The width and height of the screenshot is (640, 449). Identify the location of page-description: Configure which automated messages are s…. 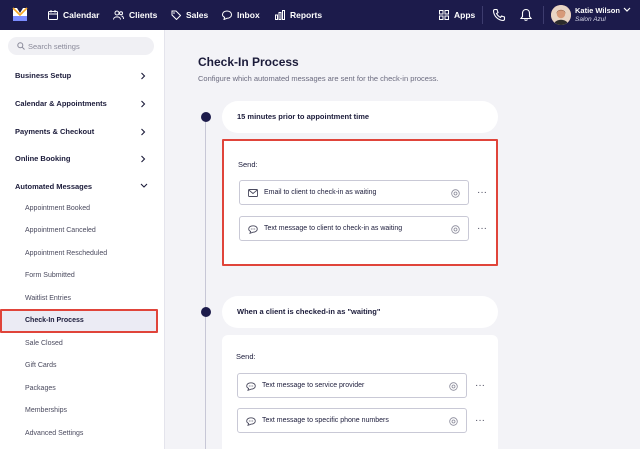
(318, 78).